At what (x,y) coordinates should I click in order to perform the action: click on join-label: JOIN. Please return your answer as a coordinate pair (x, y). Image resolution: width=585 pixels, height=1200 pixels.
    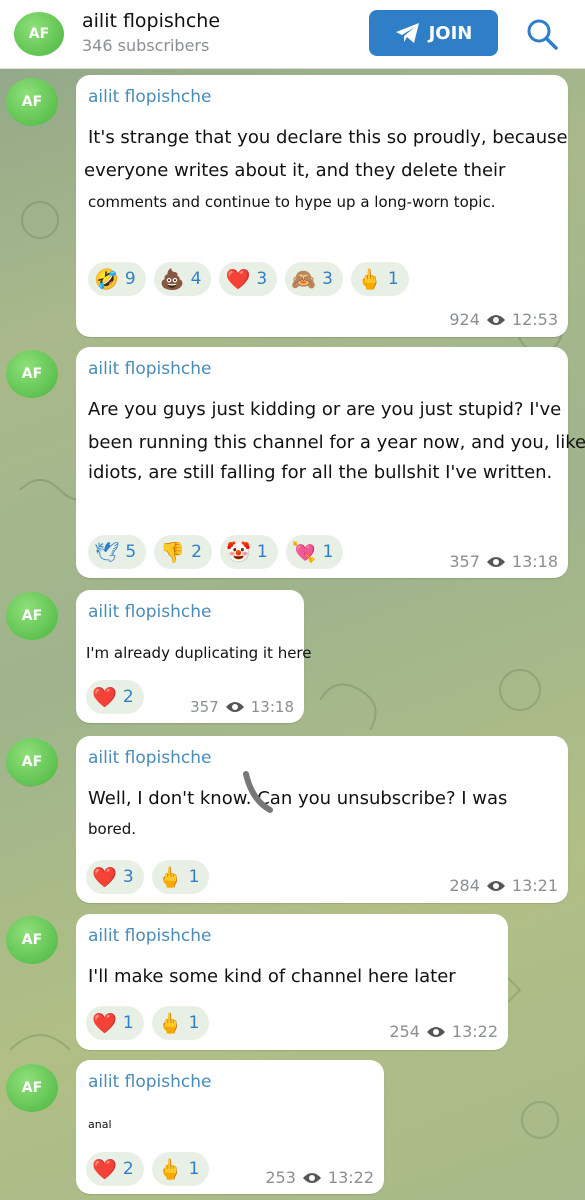
    Looking at the image, I should click on (450, 33).